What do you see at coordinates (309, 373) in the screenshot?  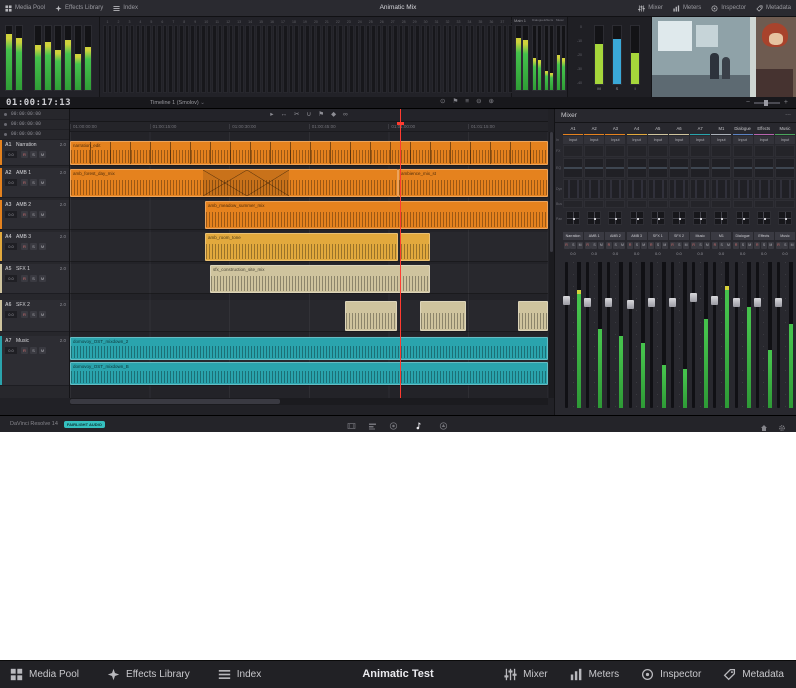 I see `clip-A7-2: domovoy_OST_mixdown_B` at bounding box center [309, 373].